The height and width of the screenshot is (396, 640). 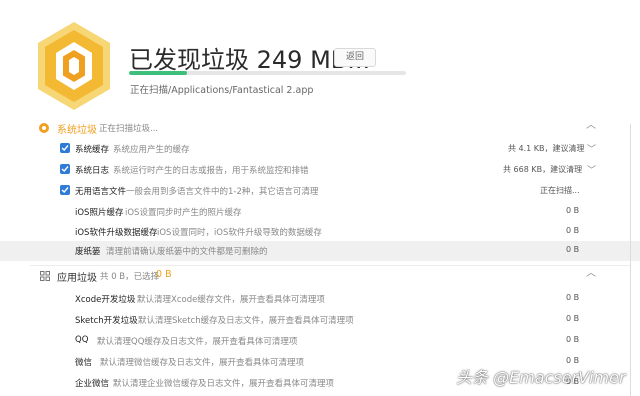 I want to click on item-desc: 默认清理Sketch缓存及日志文件，展开查看具体可清理项, so click(x=246, y=321).